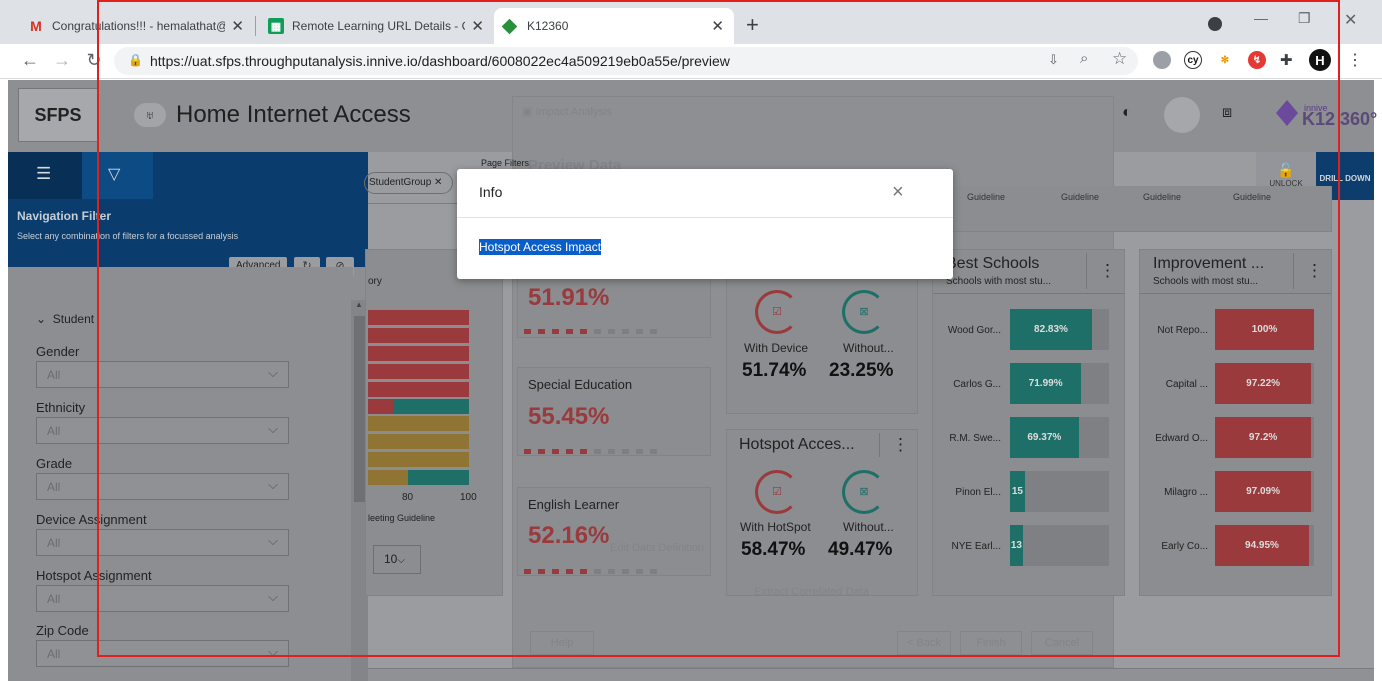  What do you see at coordinates (61, 407) in the screenshot?
I see `filter-label-ethnicity: Ethnicity` at bounding box center [61, 407].